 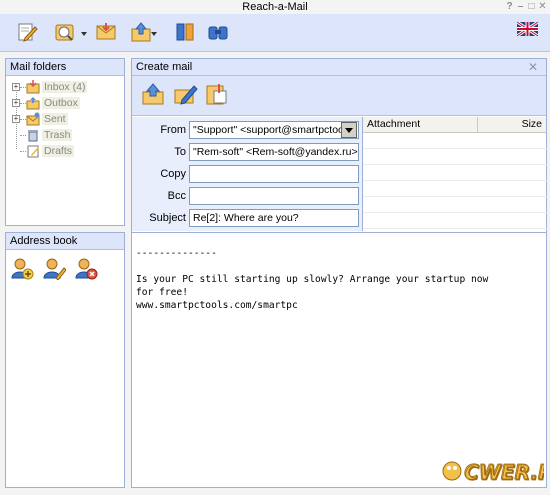 What do you see at coordinates (180, 152) in the screenshot?
I see `to-label: To` at bounding box center [180, 152].